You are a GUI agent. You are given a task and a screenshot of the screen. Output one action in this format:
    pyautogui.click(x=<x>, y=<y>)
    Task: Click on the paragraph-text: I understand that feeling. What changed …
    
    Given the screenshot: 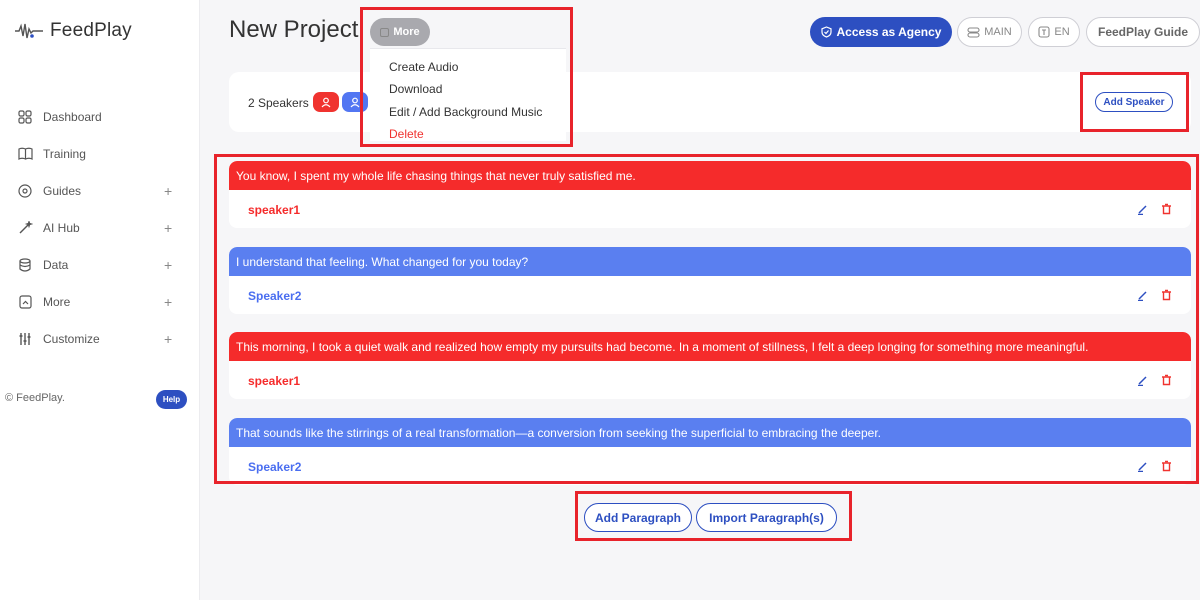 What is the action you would take?
    pyautogui.click(x=710, y=261)
    